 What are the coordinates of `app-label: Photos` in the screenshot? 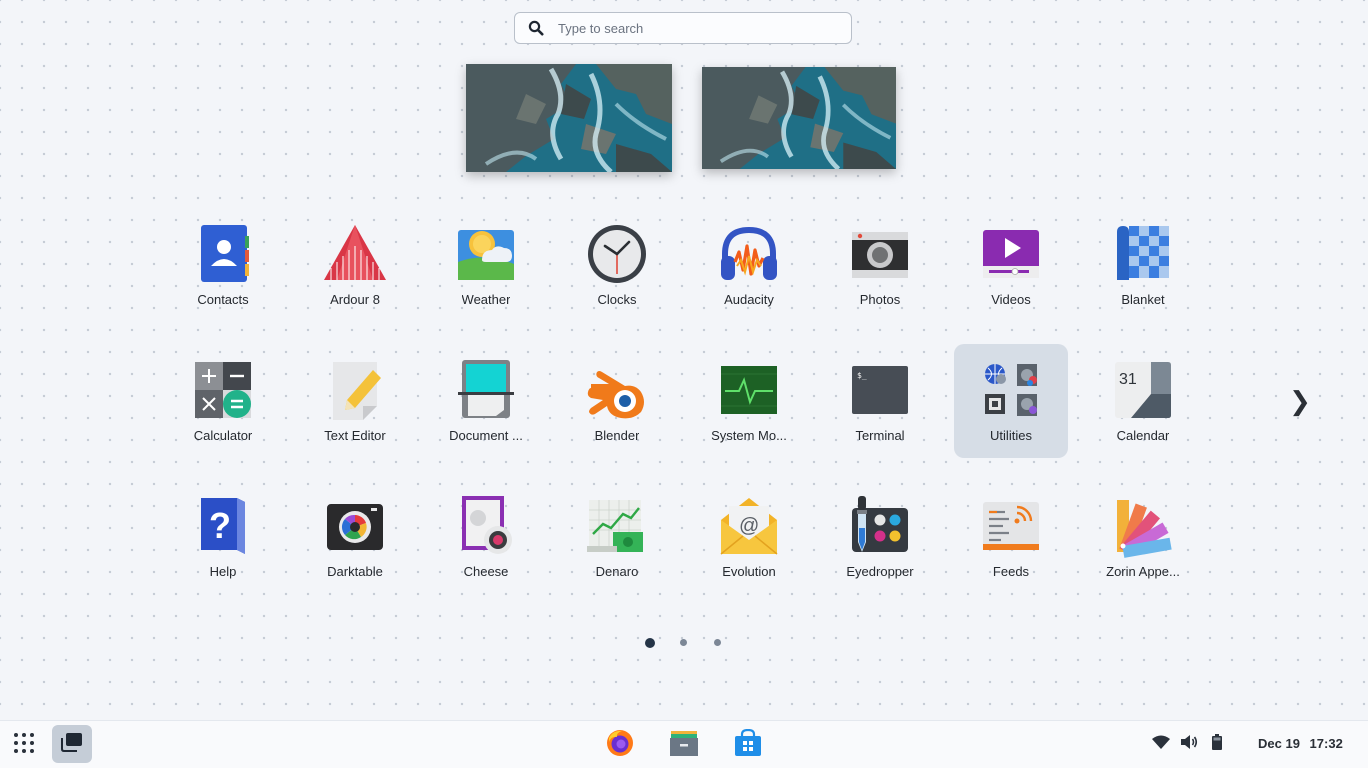 It's located at (880, 299).